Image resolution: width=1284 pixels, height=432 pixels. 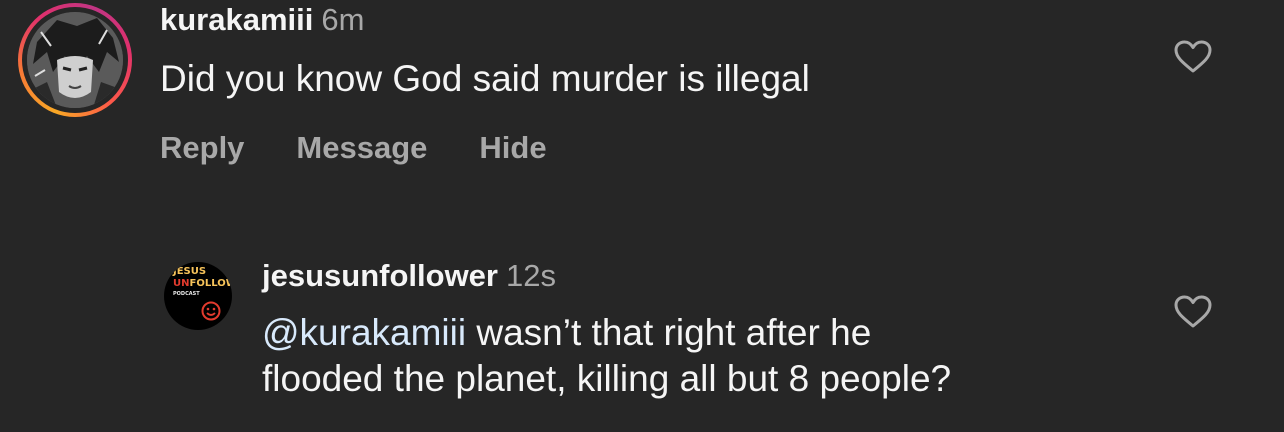 What do you see at coordinates (567, 332) in the screenshot?
I see `comment-text-line1: @kurakamiii wasn’t that right after he` at bounding box center [567, 332].